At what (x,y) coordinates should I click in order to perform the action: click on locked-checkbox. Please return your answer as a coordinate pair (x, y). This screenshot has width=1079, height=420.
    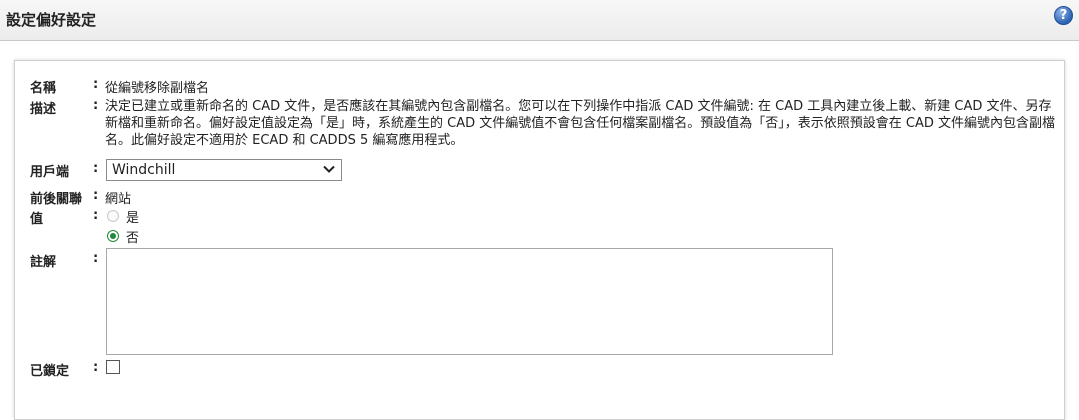
    Looking at the image, I should click on (113, 367).